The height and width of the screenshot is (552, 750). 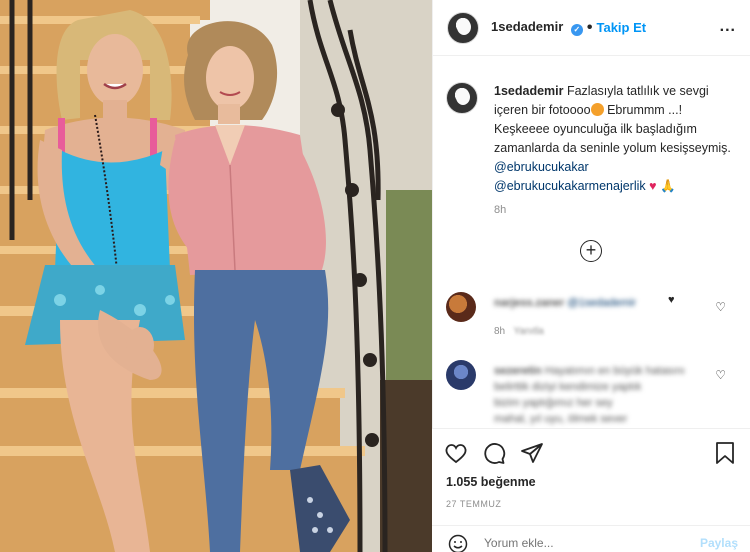 I want to click on mention-link: @ebrukucukakar, so click(x=541, y=167).